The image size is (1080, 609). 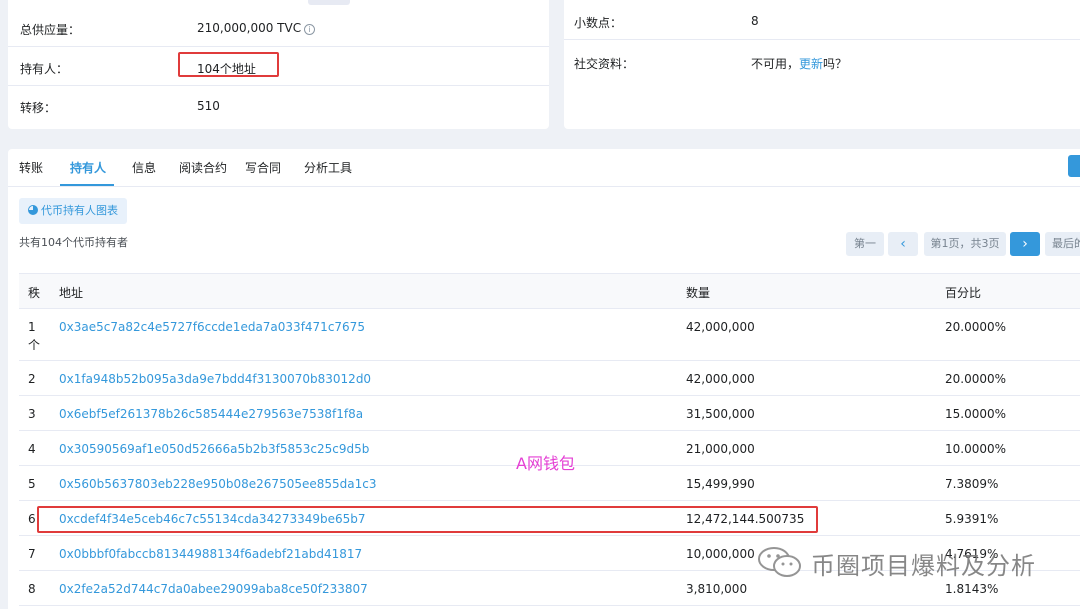 What do you see at coordinates (544, 168) in the screenshot?
I see `tab-bar: 转账 持有人 信息 阅读合约 写合同 分析工具` at bounding box center [544, 168].